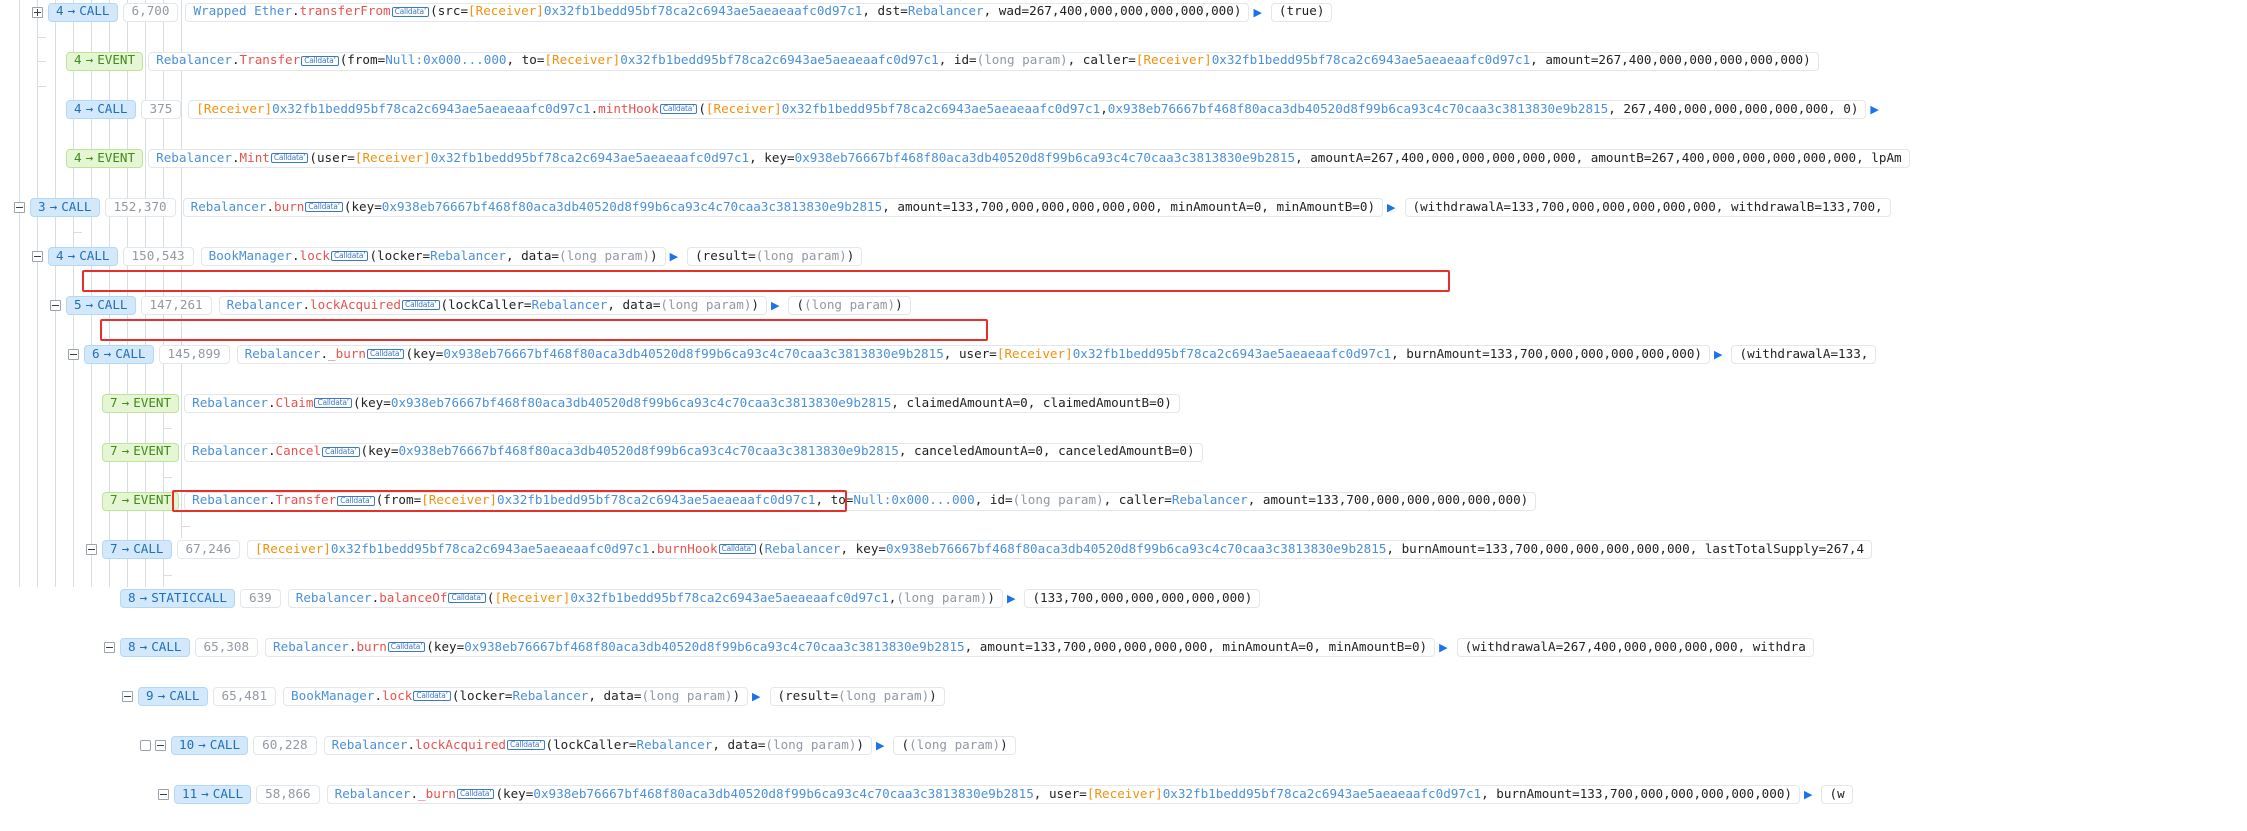 This screenshot has height=831, width=2247. I want to click on gas-cost: 639, so click(260, 599).